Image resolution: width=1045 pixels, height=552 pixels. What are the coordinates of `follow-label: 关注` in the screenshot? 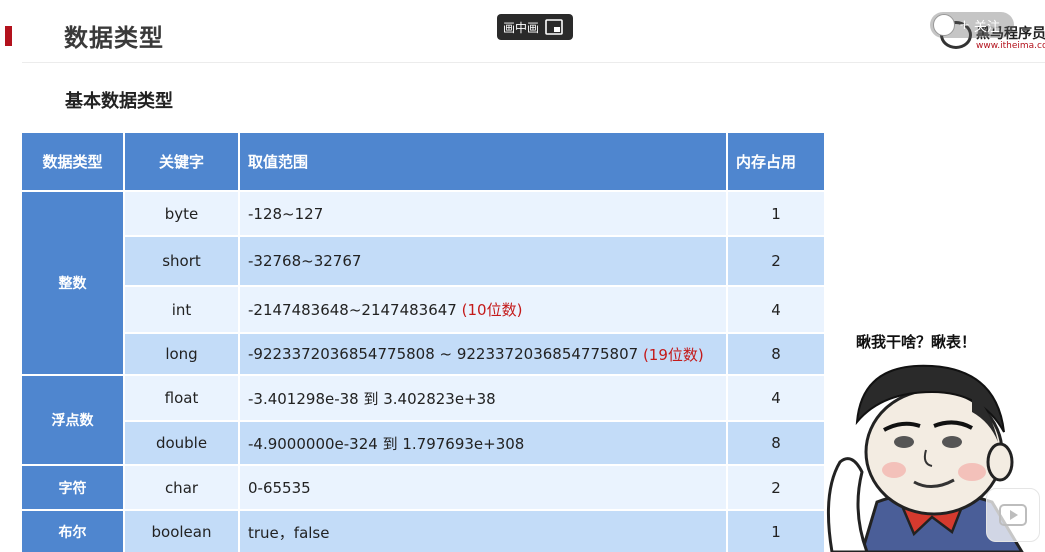 It's located at (986, 27).